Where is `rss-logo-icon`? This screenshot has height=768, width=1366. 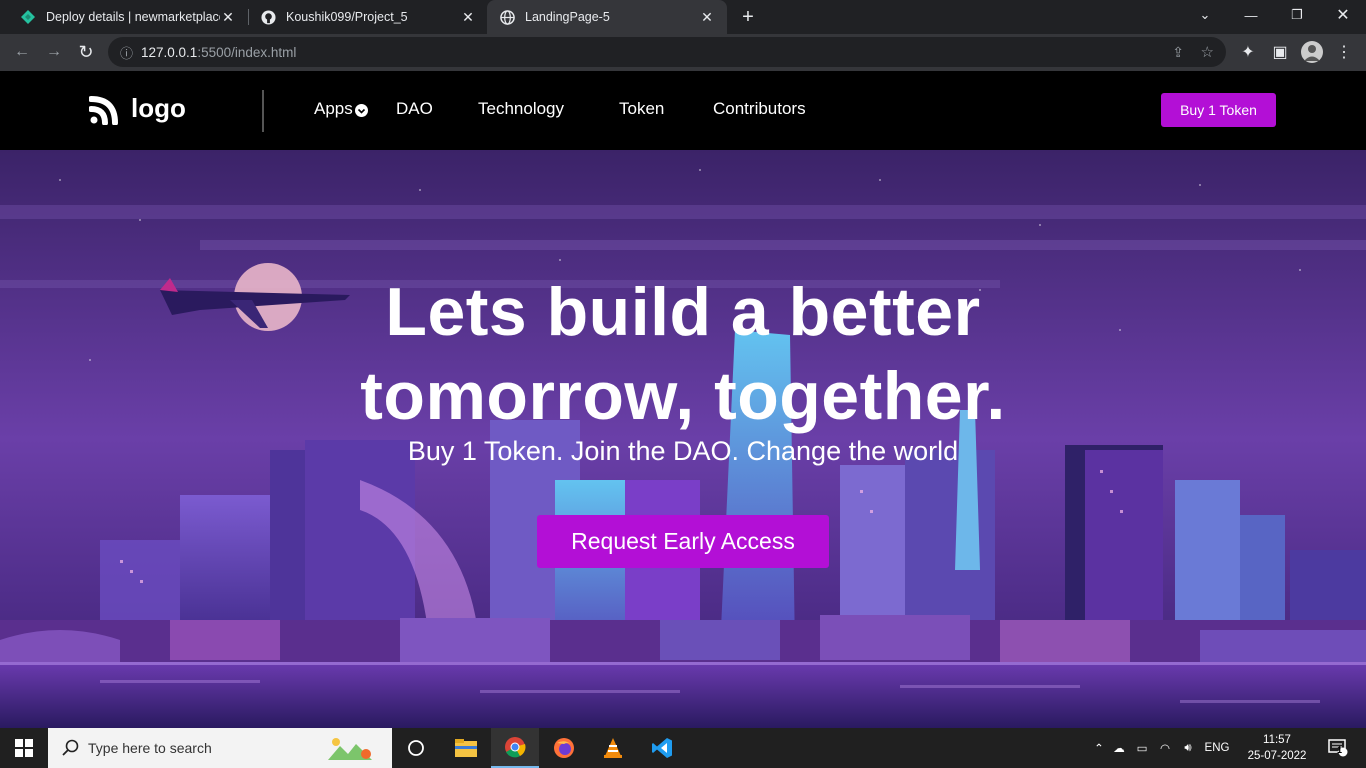 rss-logo-icon is located at coordinates (103, 110).